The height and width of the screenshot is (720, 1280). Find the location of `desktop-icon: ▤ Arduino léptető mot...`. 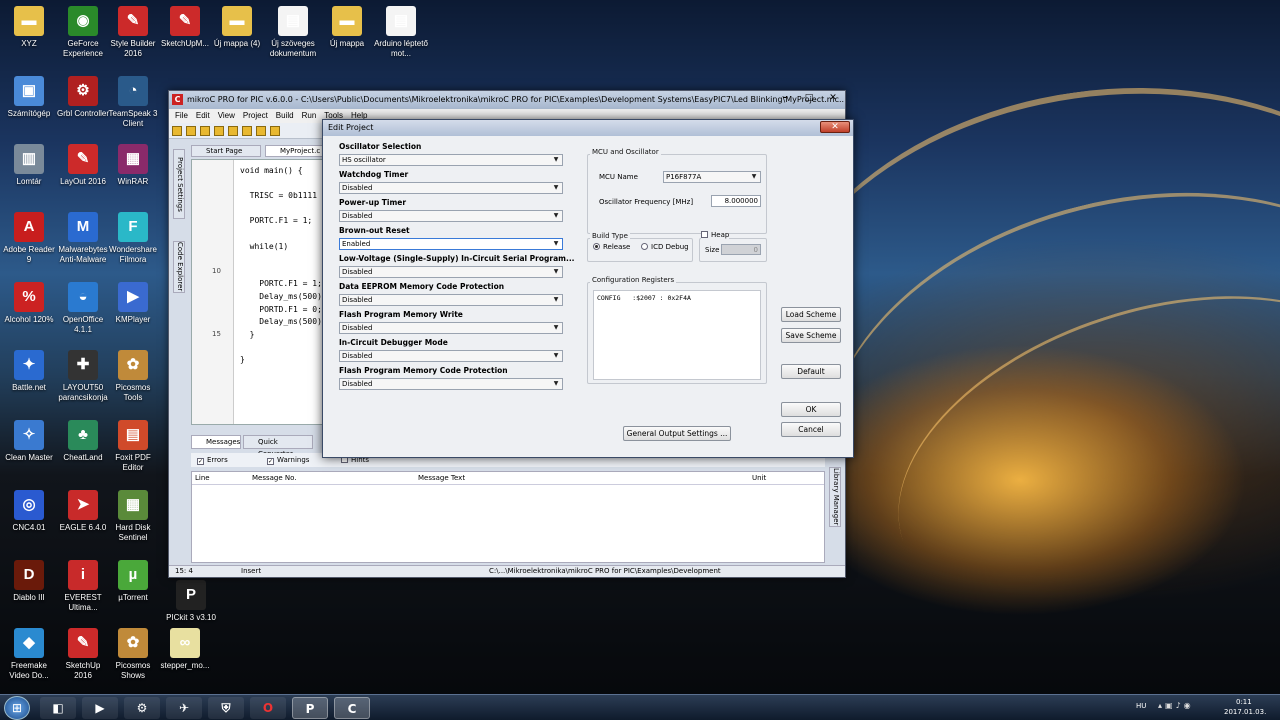

desktop-icon: ▤ Arduino léptető mot... is located at coordinates (401, 32).